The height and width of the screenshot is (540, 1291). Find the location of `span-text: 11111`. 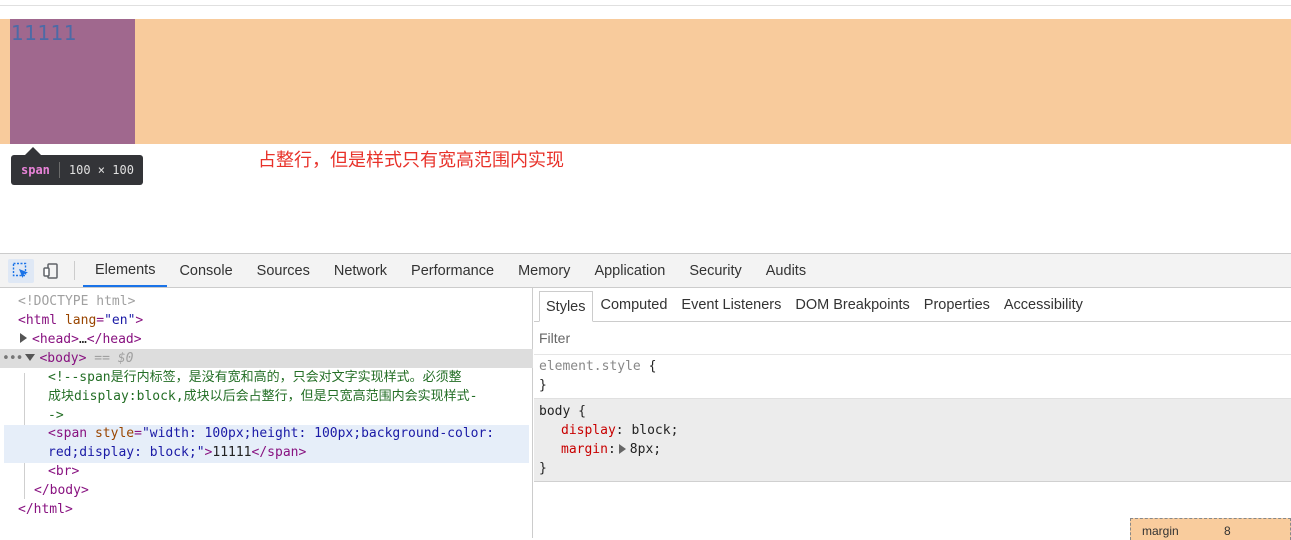

span-text: 11111 is located at coordinates (44, 33).